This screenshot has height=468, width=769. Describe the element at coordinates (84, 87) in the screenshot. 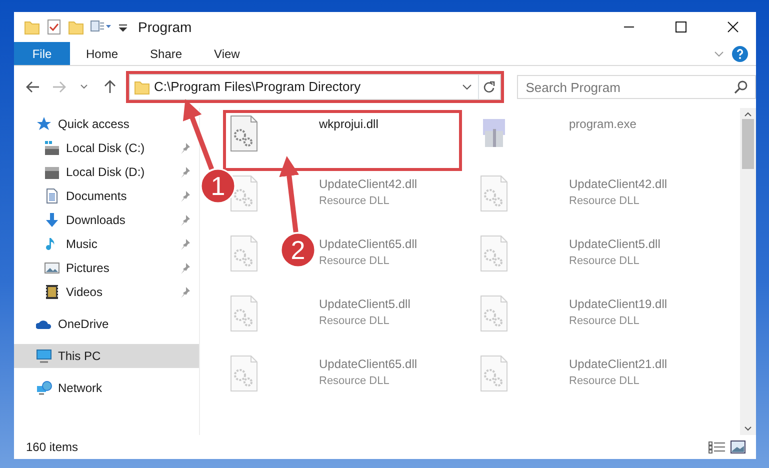

I see `caret-icon` at that location.